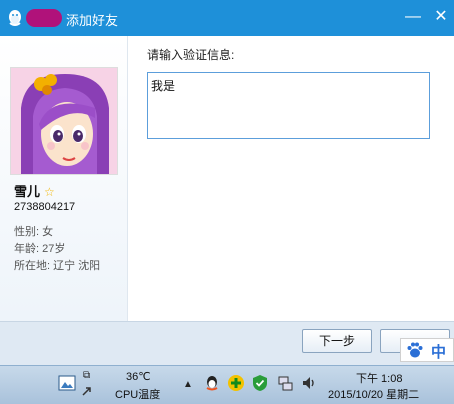 The image size is (454, 404). I want to click on clock-time: 下午 1:08, so click(379, 378).